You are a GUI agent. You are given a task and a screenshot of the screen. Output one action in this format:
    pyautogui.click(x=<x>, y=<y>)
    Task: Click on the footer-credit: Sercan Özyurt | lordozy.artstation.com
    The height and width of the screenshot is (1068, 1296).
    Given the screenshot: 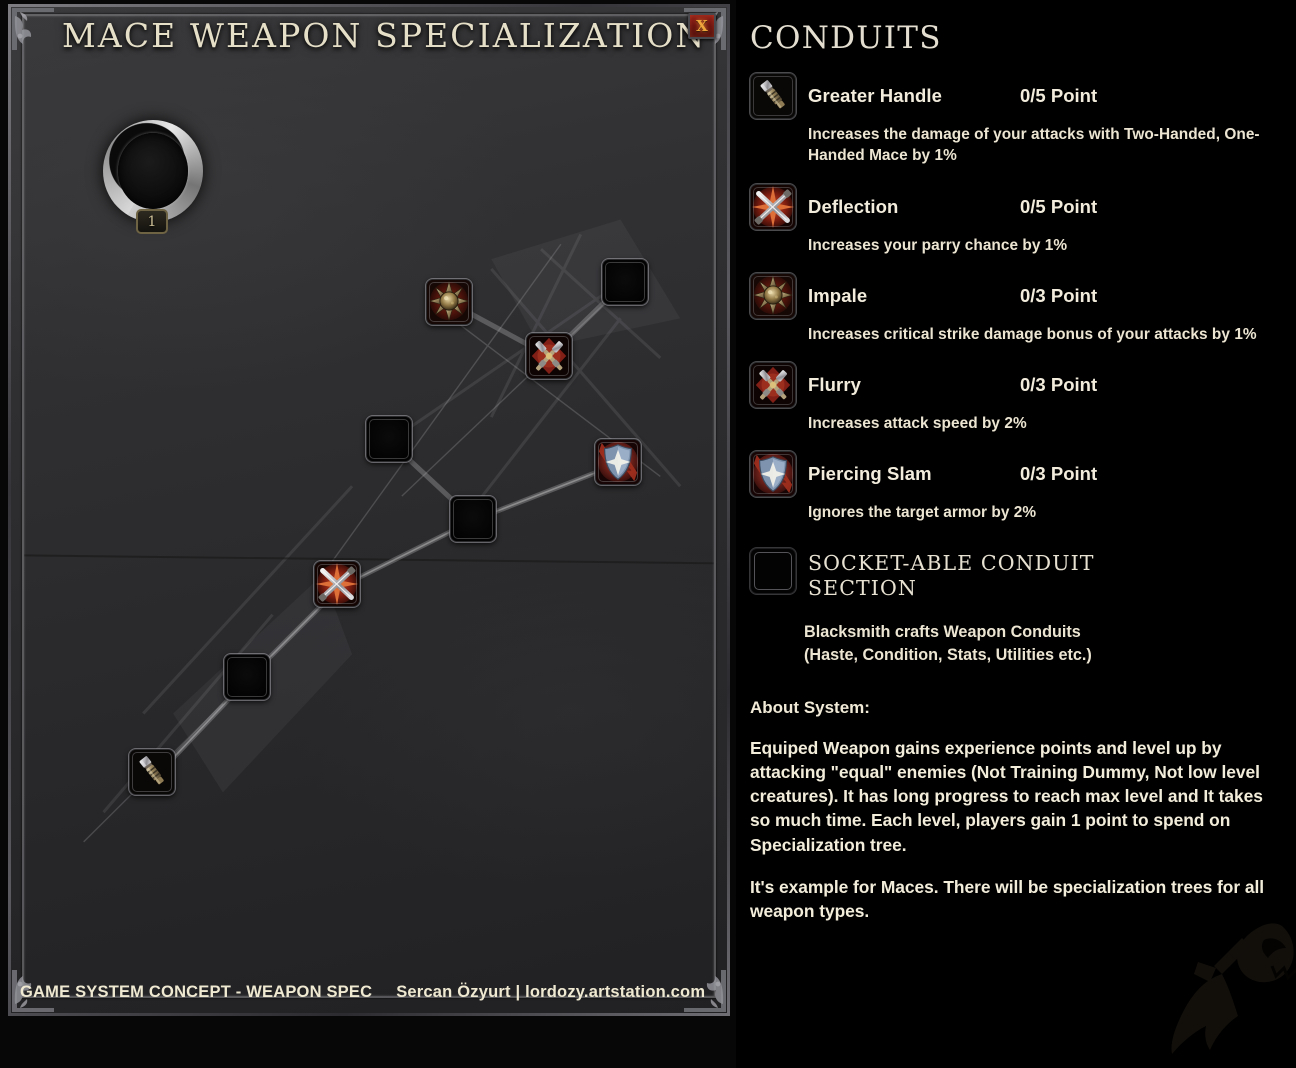 What is the action you would take?
    pyautogui.click(x=551, y=992)
    